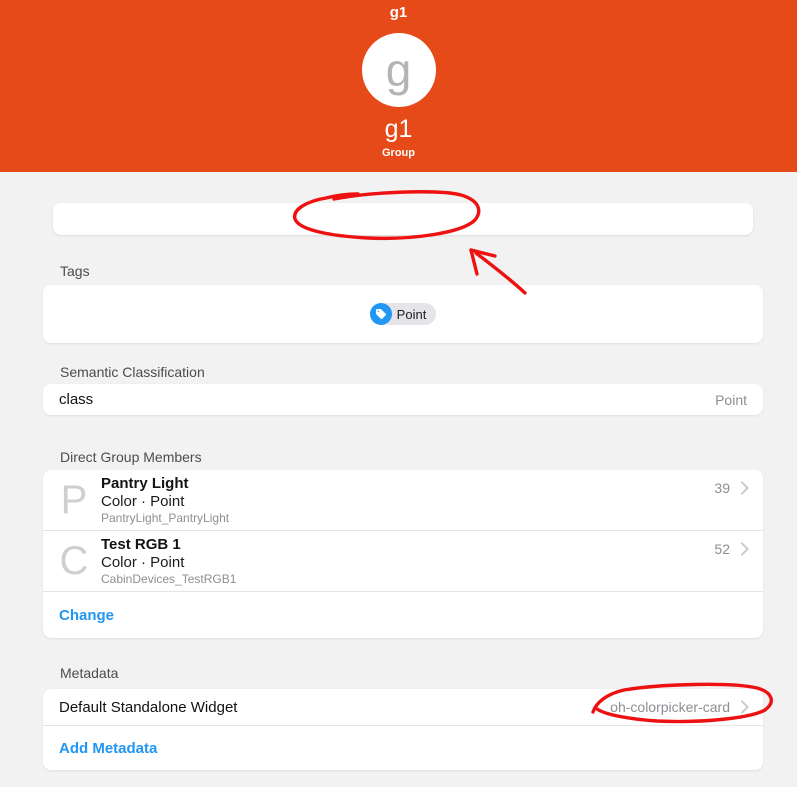 This screenshot has height=787, width=797. I want to click on semantic-class-row: class Point, so click(403, 399).